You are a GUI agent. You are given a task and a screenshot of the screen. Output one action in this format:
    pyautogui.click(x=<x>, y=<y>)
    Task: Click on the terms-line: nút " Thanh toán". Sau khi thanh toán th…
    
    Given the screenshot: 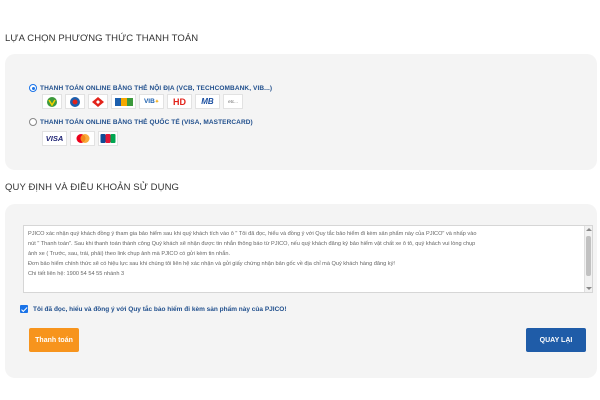 What is the action you would take?
    pyautogui.click(x=252, y=244)
    